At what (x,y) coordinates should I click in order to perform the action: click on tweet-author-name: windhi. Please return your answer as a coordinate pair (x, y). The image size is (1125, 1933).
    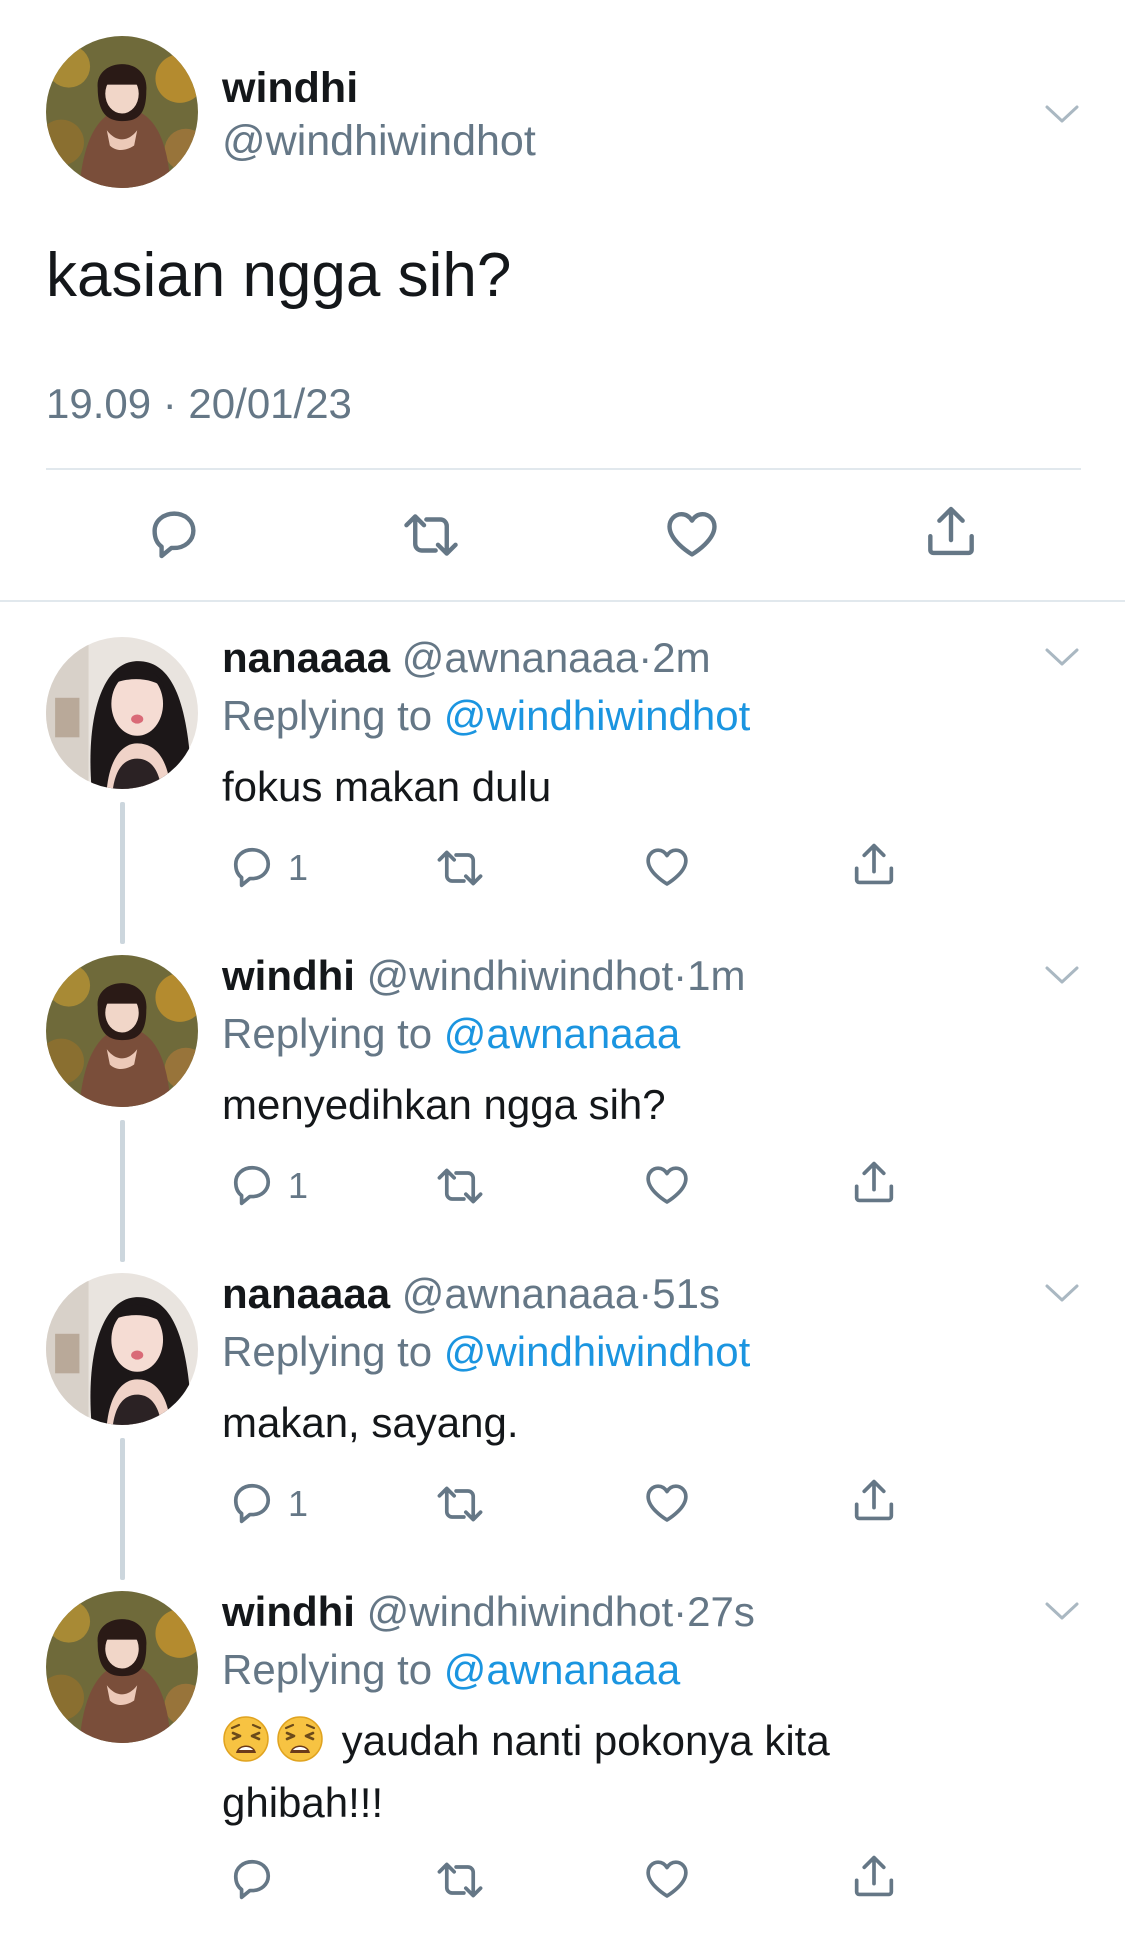
    Looking at the image, I should click on (290, 88).